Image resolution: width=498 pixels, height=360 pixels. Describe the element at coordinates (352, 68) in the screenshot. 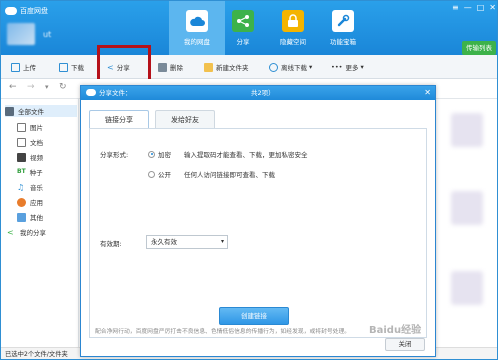

I see `more-label: 更多` at that location.